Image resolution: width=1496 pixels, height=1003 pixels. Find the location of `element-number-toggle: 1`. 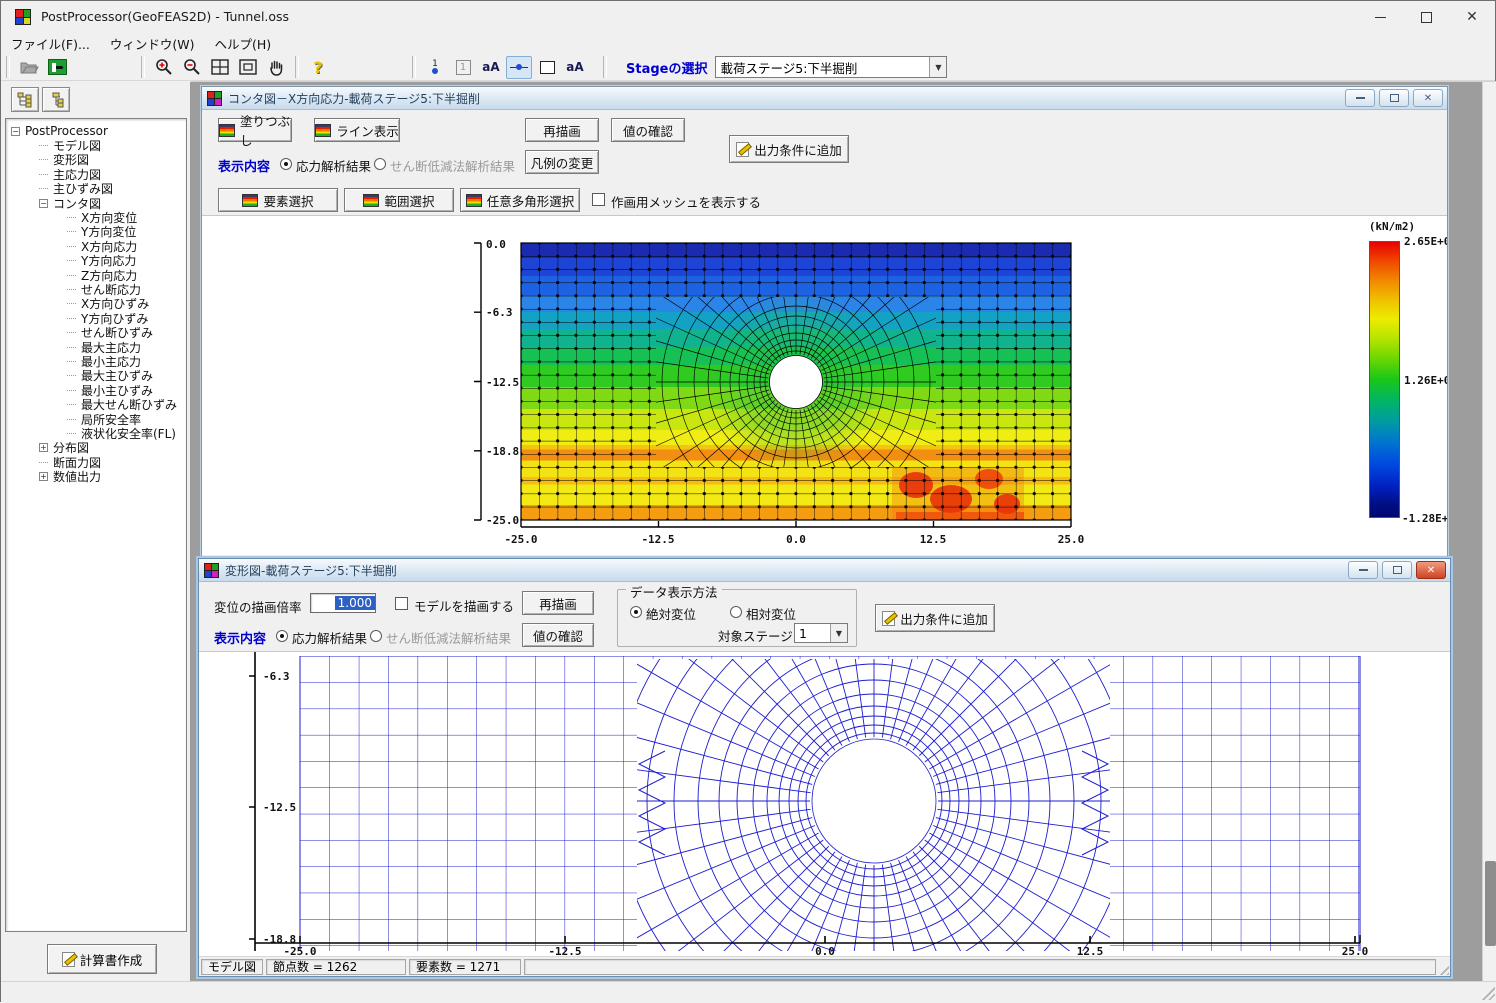

element-number-toggle: 1 is located at coordinates (463, 67).